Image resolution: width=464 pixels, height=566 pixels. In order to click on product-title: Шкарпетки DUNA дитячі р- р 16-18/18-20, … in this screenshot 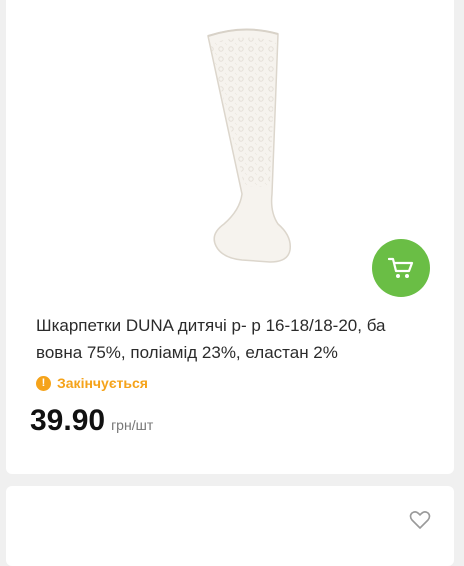, I will do `click(236, 339)`.